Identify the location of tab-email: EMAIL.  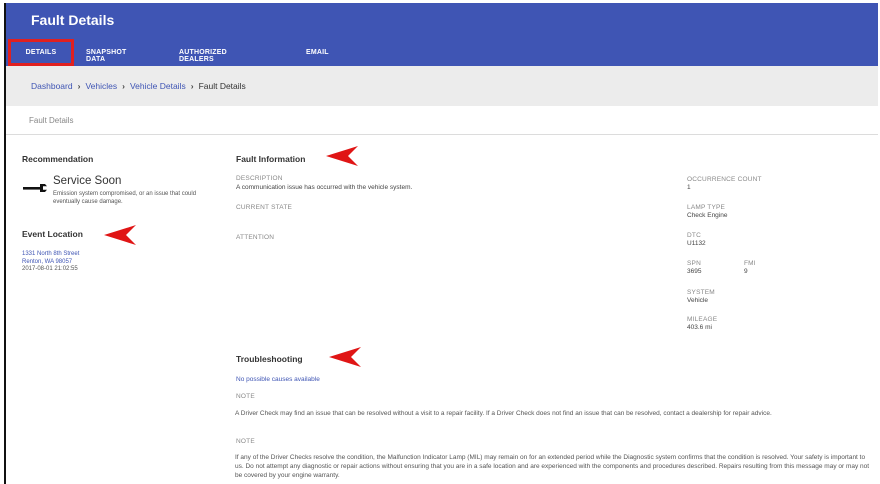
(317, 52).